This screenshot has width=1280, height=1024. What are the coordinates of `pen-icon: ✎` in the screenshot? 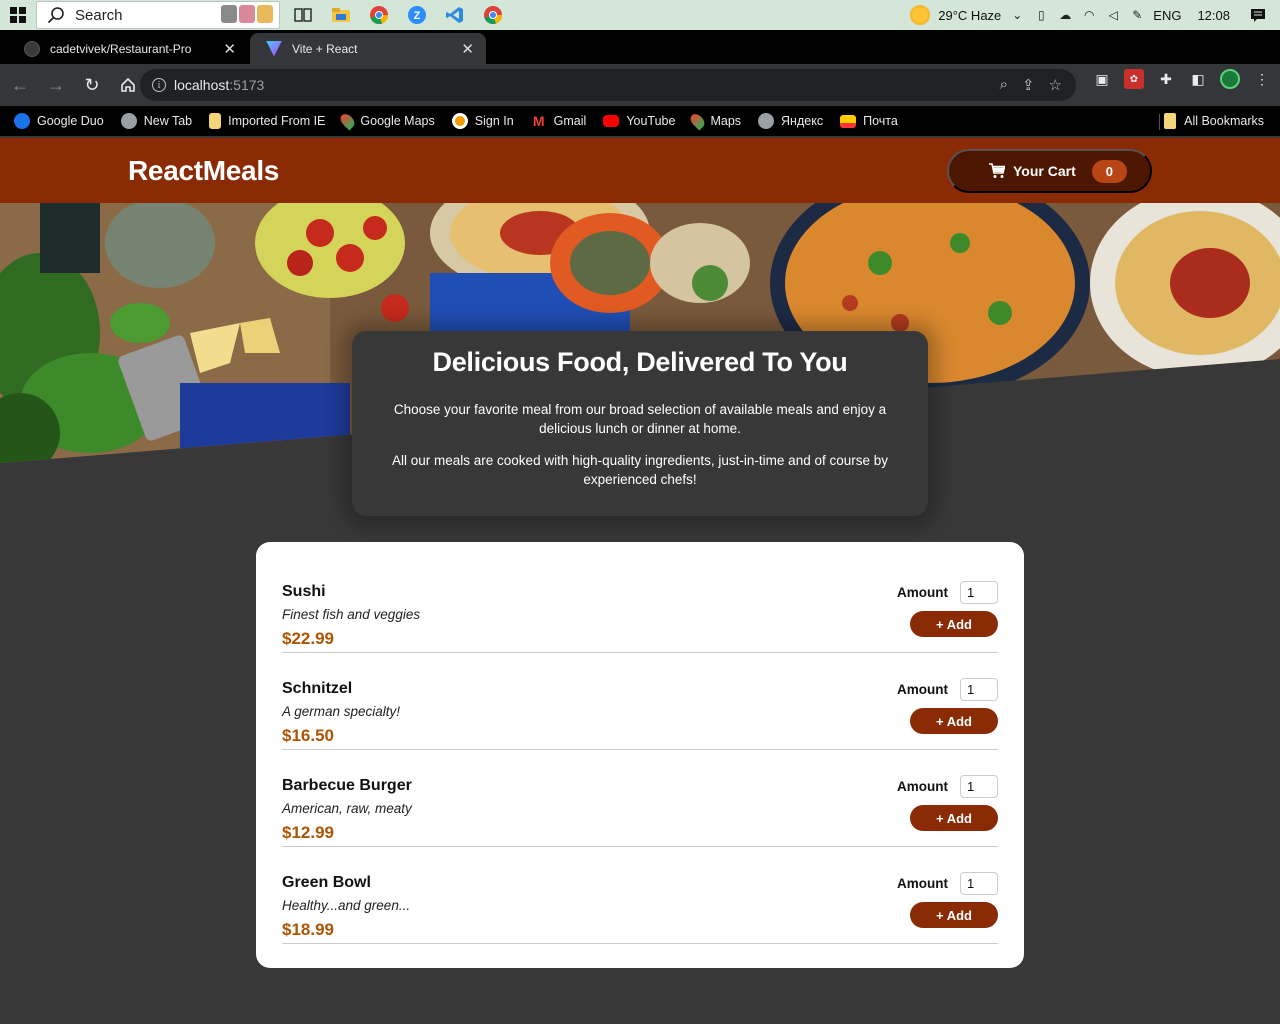 It's located at (1137, 15).